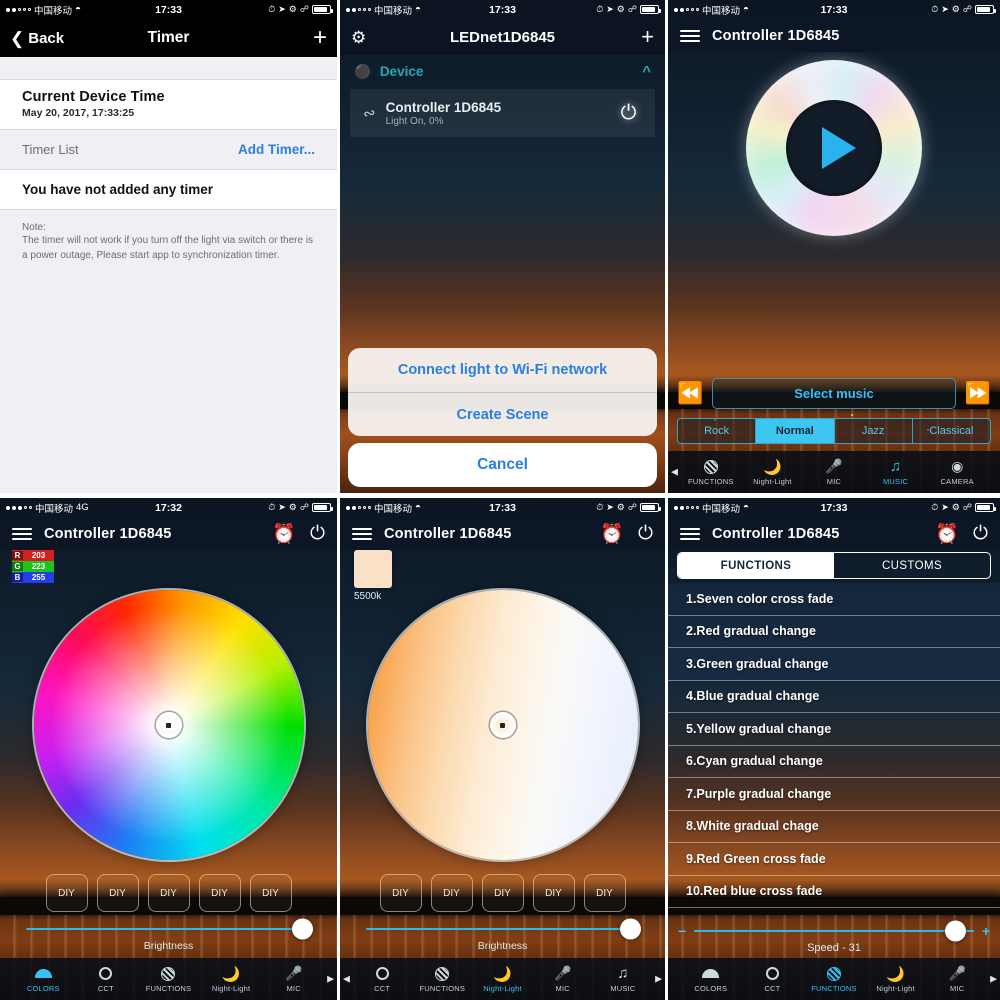 The width and height of the screenshot is (1000, 1000). I want to click on color-wheel, so click(168, 725).